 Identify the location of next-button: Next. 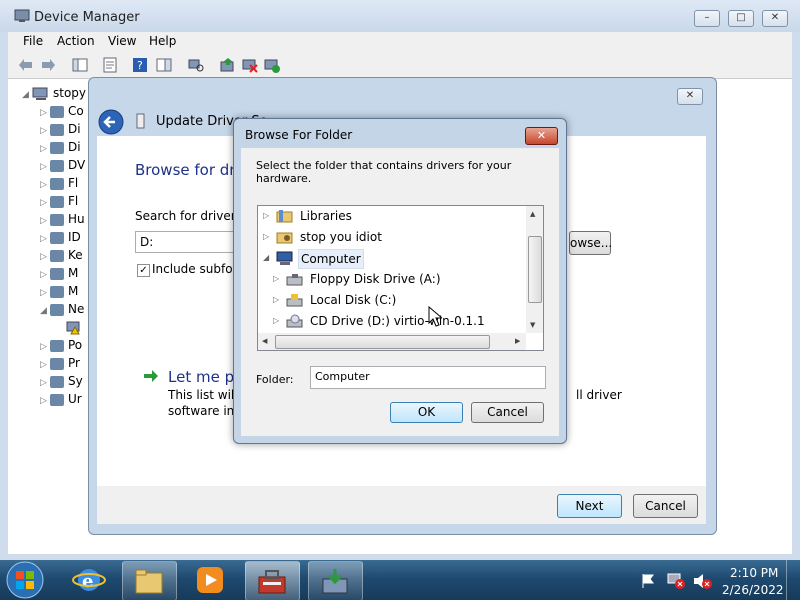
(589, 506).